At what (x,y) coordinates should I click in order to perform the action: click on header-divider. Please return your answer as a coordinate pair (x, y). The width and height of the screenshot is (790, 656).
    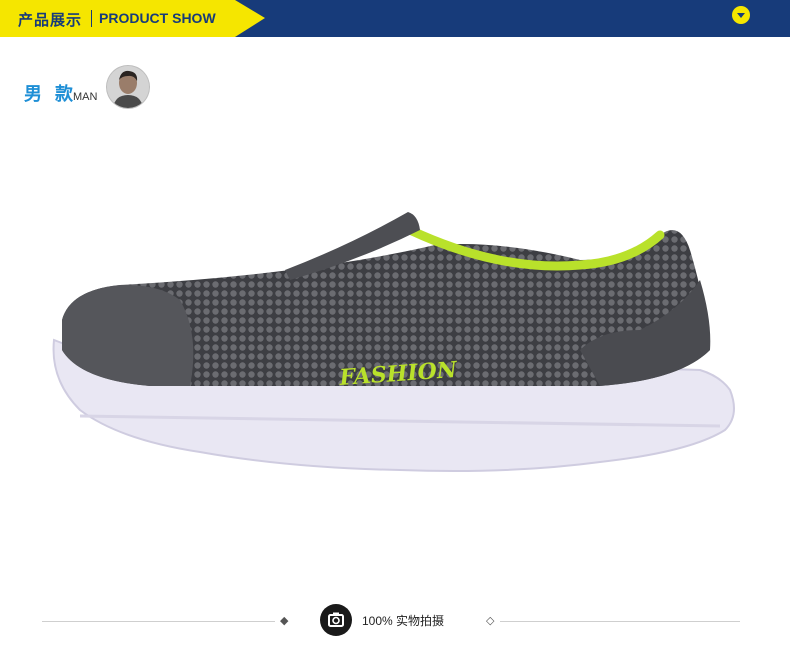
    Looking at the image, I should click on (91, 18).